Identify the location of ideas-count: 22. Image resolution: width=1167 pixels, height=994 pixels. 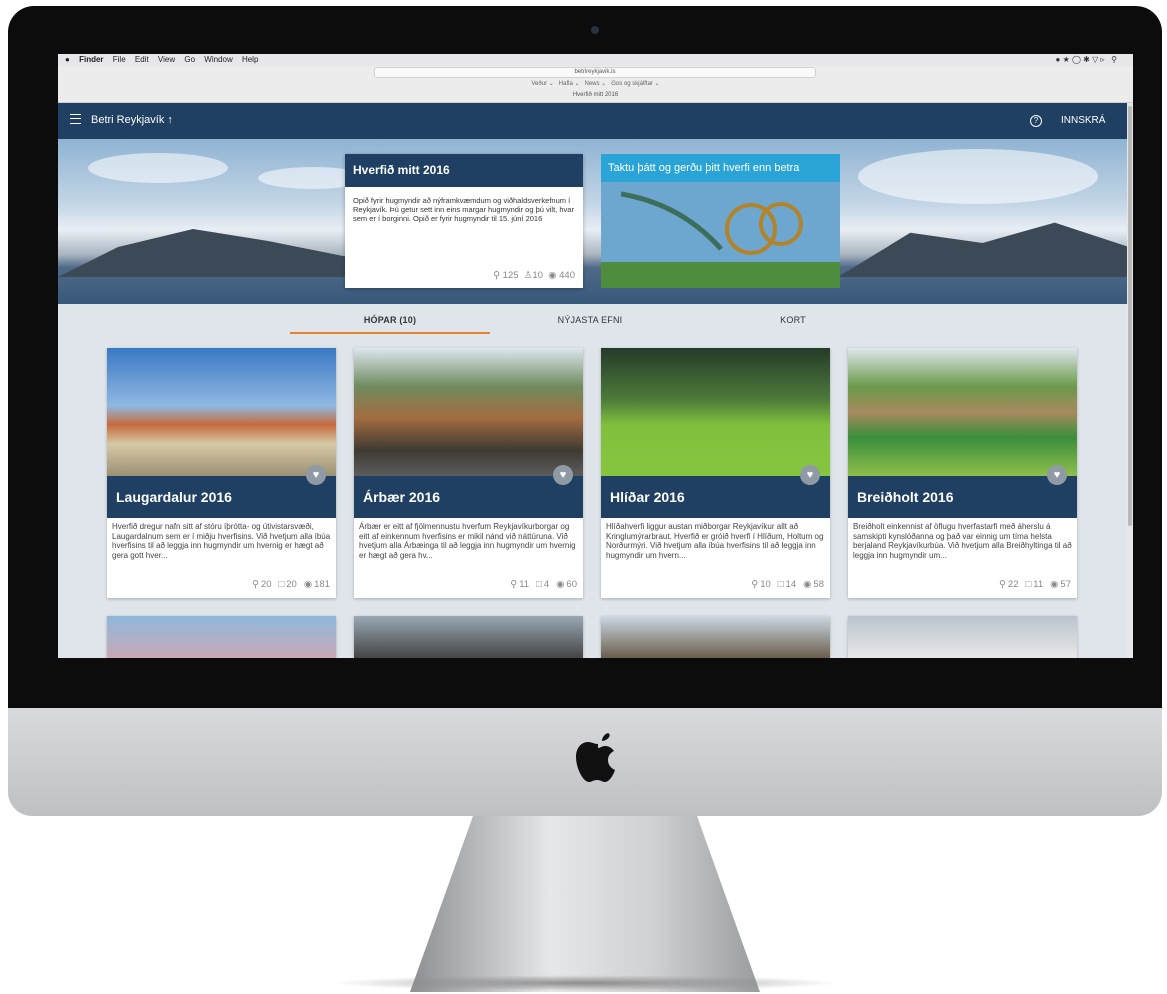
(1013, 584).